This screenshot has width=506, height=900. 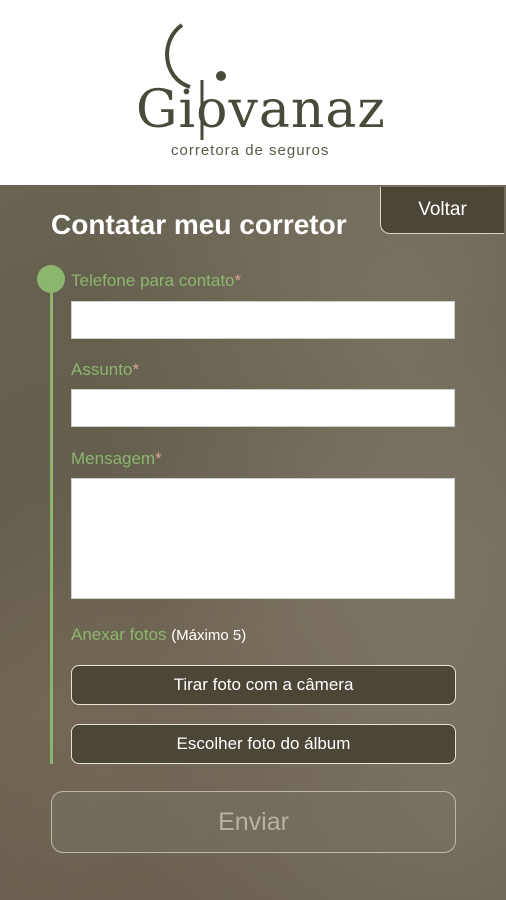 I want to click on phone-label-text: Telefone para contato, so click(x=153, y=280).